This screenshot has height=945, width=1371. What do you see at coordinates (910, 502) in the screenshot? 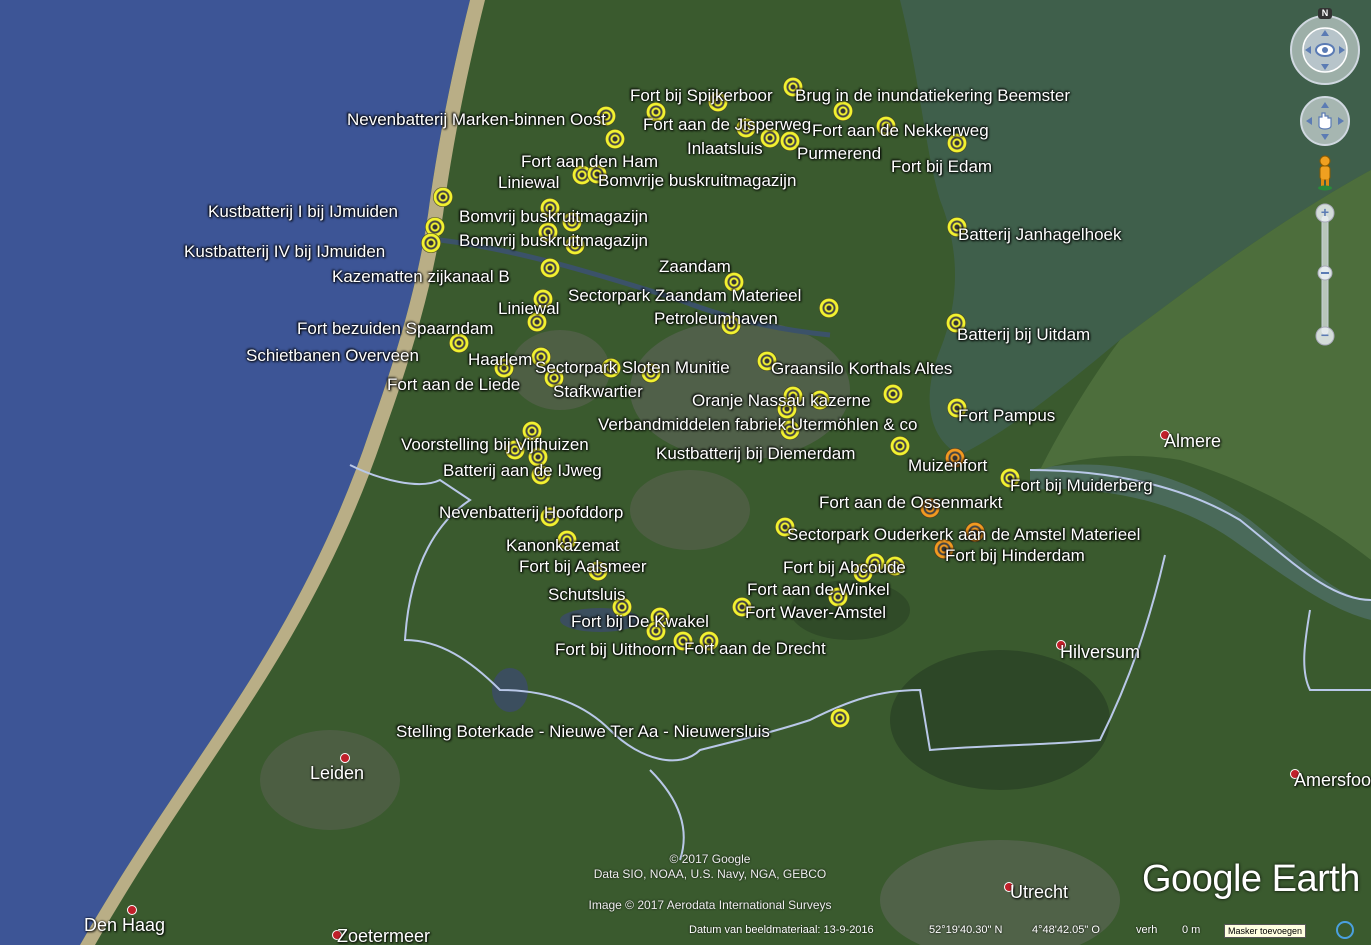
I see `fort-label: Fort aan de Ossenmarkt` at bounding box center [910, 502].